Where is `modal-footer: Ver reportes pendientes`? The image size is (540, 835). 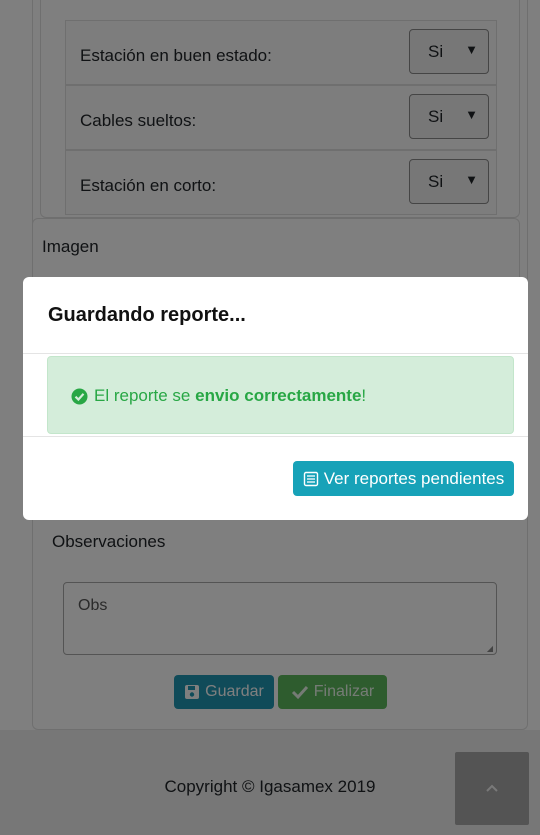
modal-footer: Ver reportes pendientes is located at coordinates (275, 478).